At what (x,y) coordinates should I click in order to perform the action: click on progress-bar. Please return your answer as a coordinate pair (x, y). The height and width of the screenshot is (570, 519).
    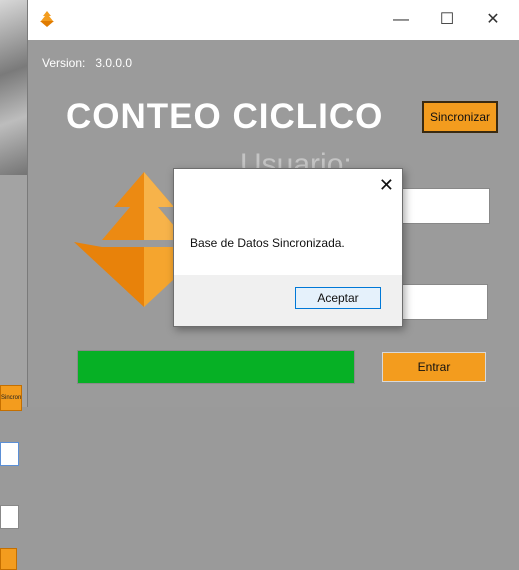
    Looking at the image, I should click on (216, 367).